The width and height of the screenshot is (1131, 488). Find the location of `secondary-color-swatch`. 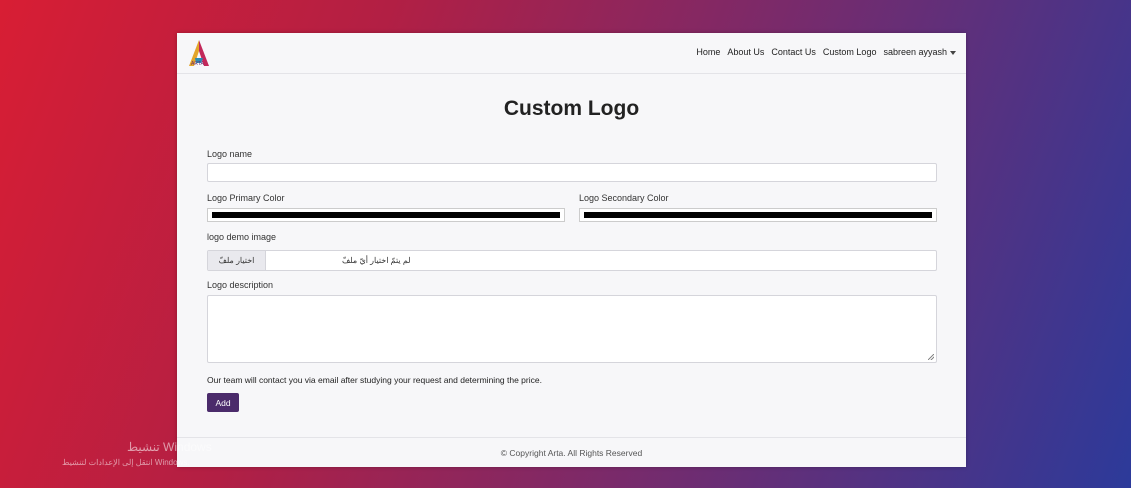

secondary-color-swatch is located at coordinates (758, 215).